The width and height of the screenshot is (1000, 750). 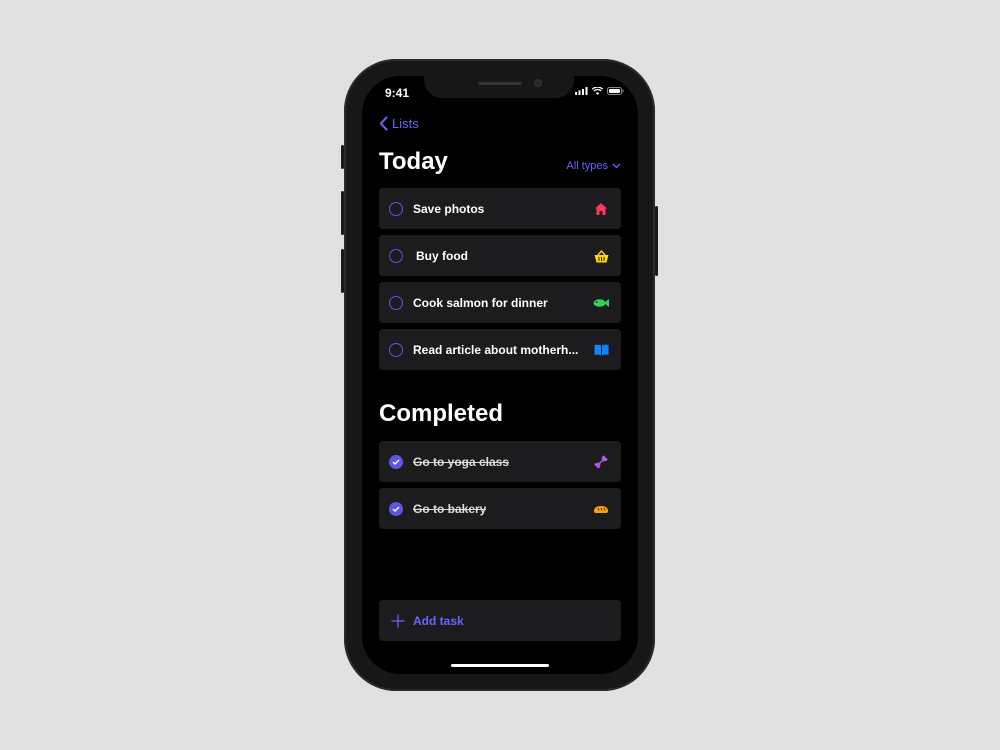 What do you see at coordinates (413, 161) in the screenshot?
I see `today-title: Today` at bounding box center [413, 161].